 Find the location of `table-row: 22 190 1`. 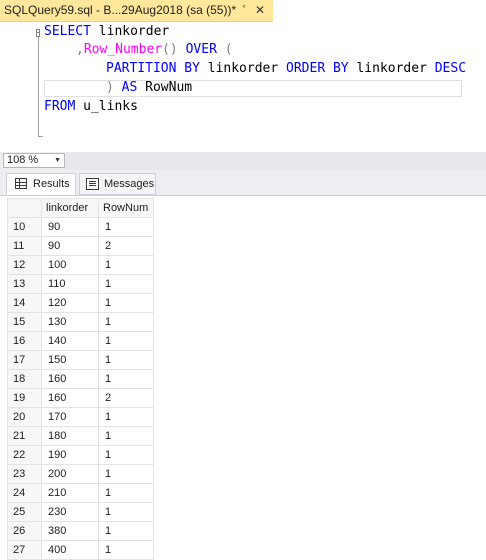

table-row: 22 190 1 is located at coordinates (80, 455).